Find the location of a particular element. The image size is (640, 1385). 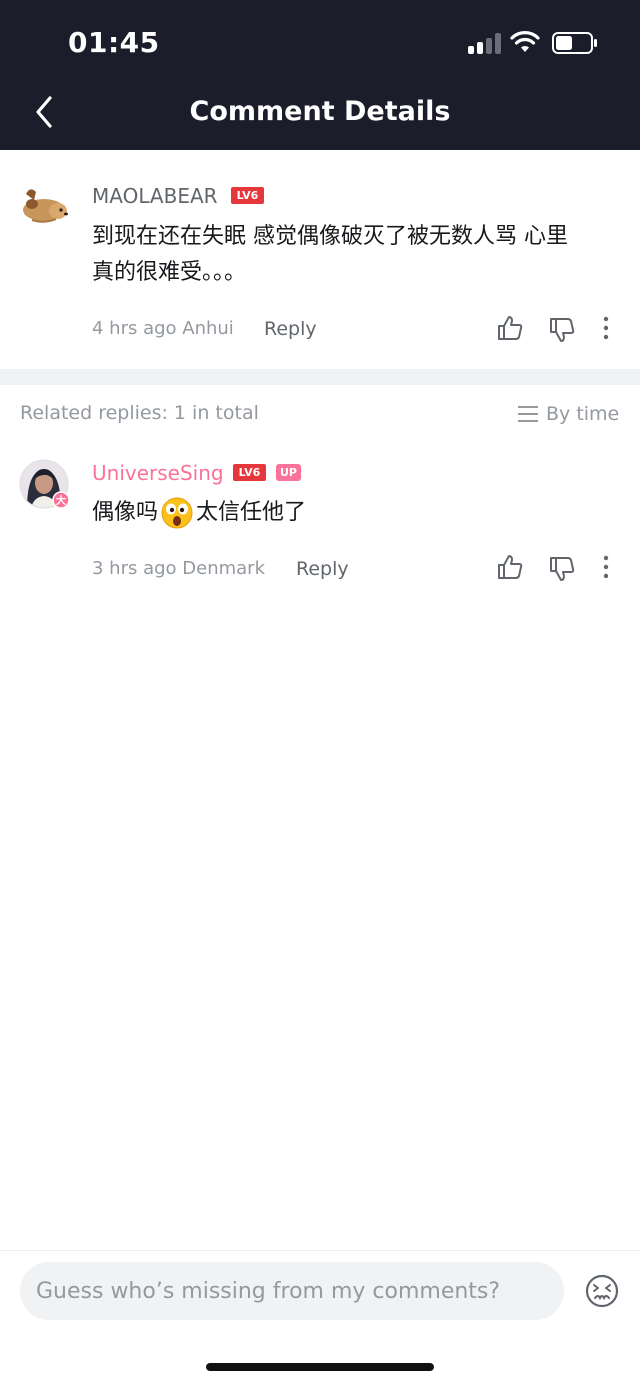

comment-text: 到现在还在失眠 感觉偶像破灭了被无数人骂 心里 真的很难受。。。 is located at coordinates (362, 255).